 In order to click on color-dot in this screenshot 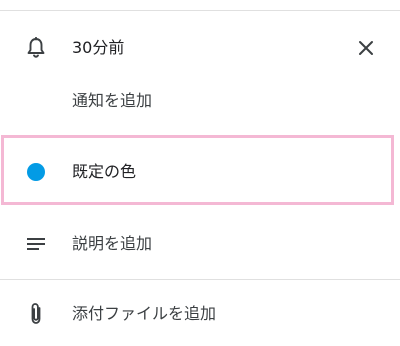, I will do `click(36, 172)`.